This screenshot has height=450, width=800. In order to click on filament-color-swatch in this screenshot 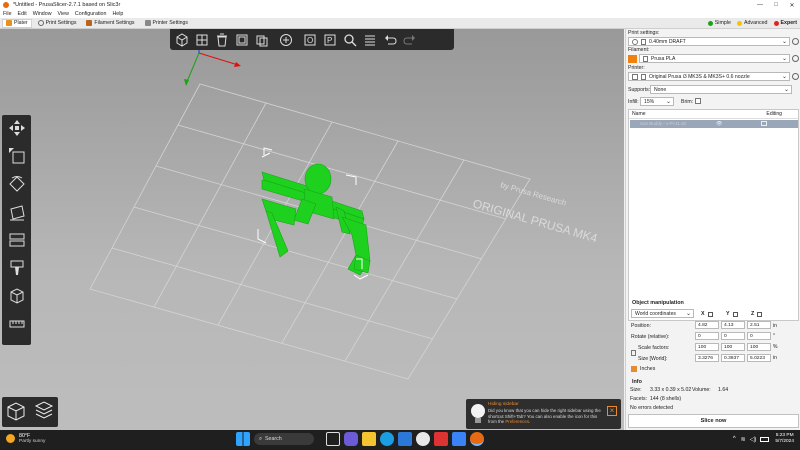, I will do `click(632, 59)`.